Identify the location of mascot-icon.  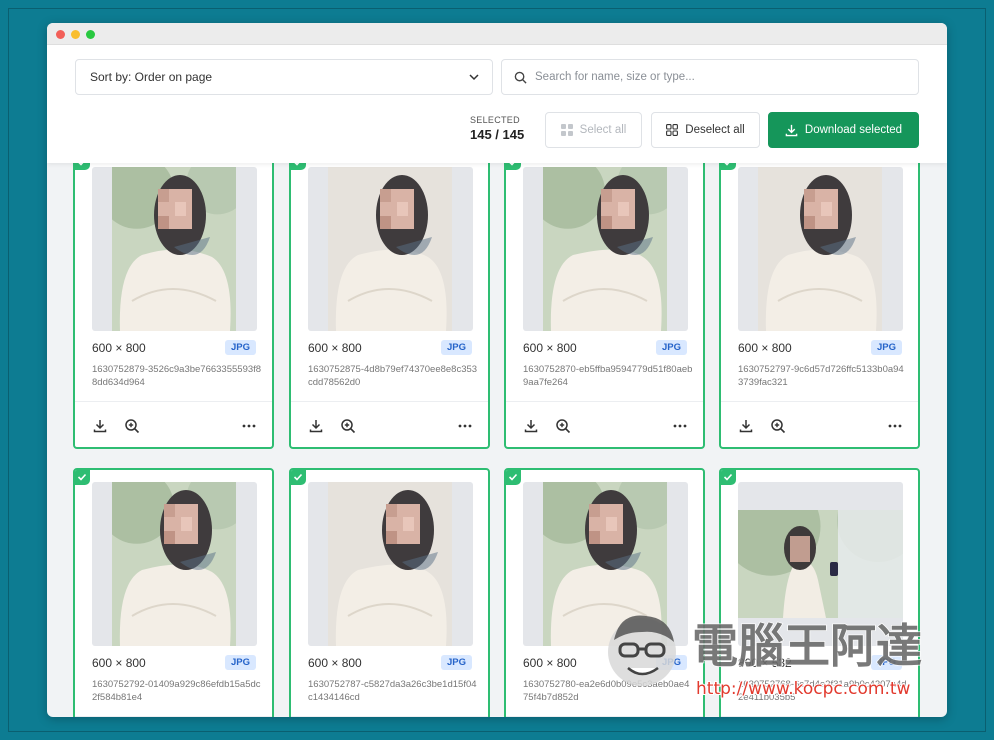
(642, 650).